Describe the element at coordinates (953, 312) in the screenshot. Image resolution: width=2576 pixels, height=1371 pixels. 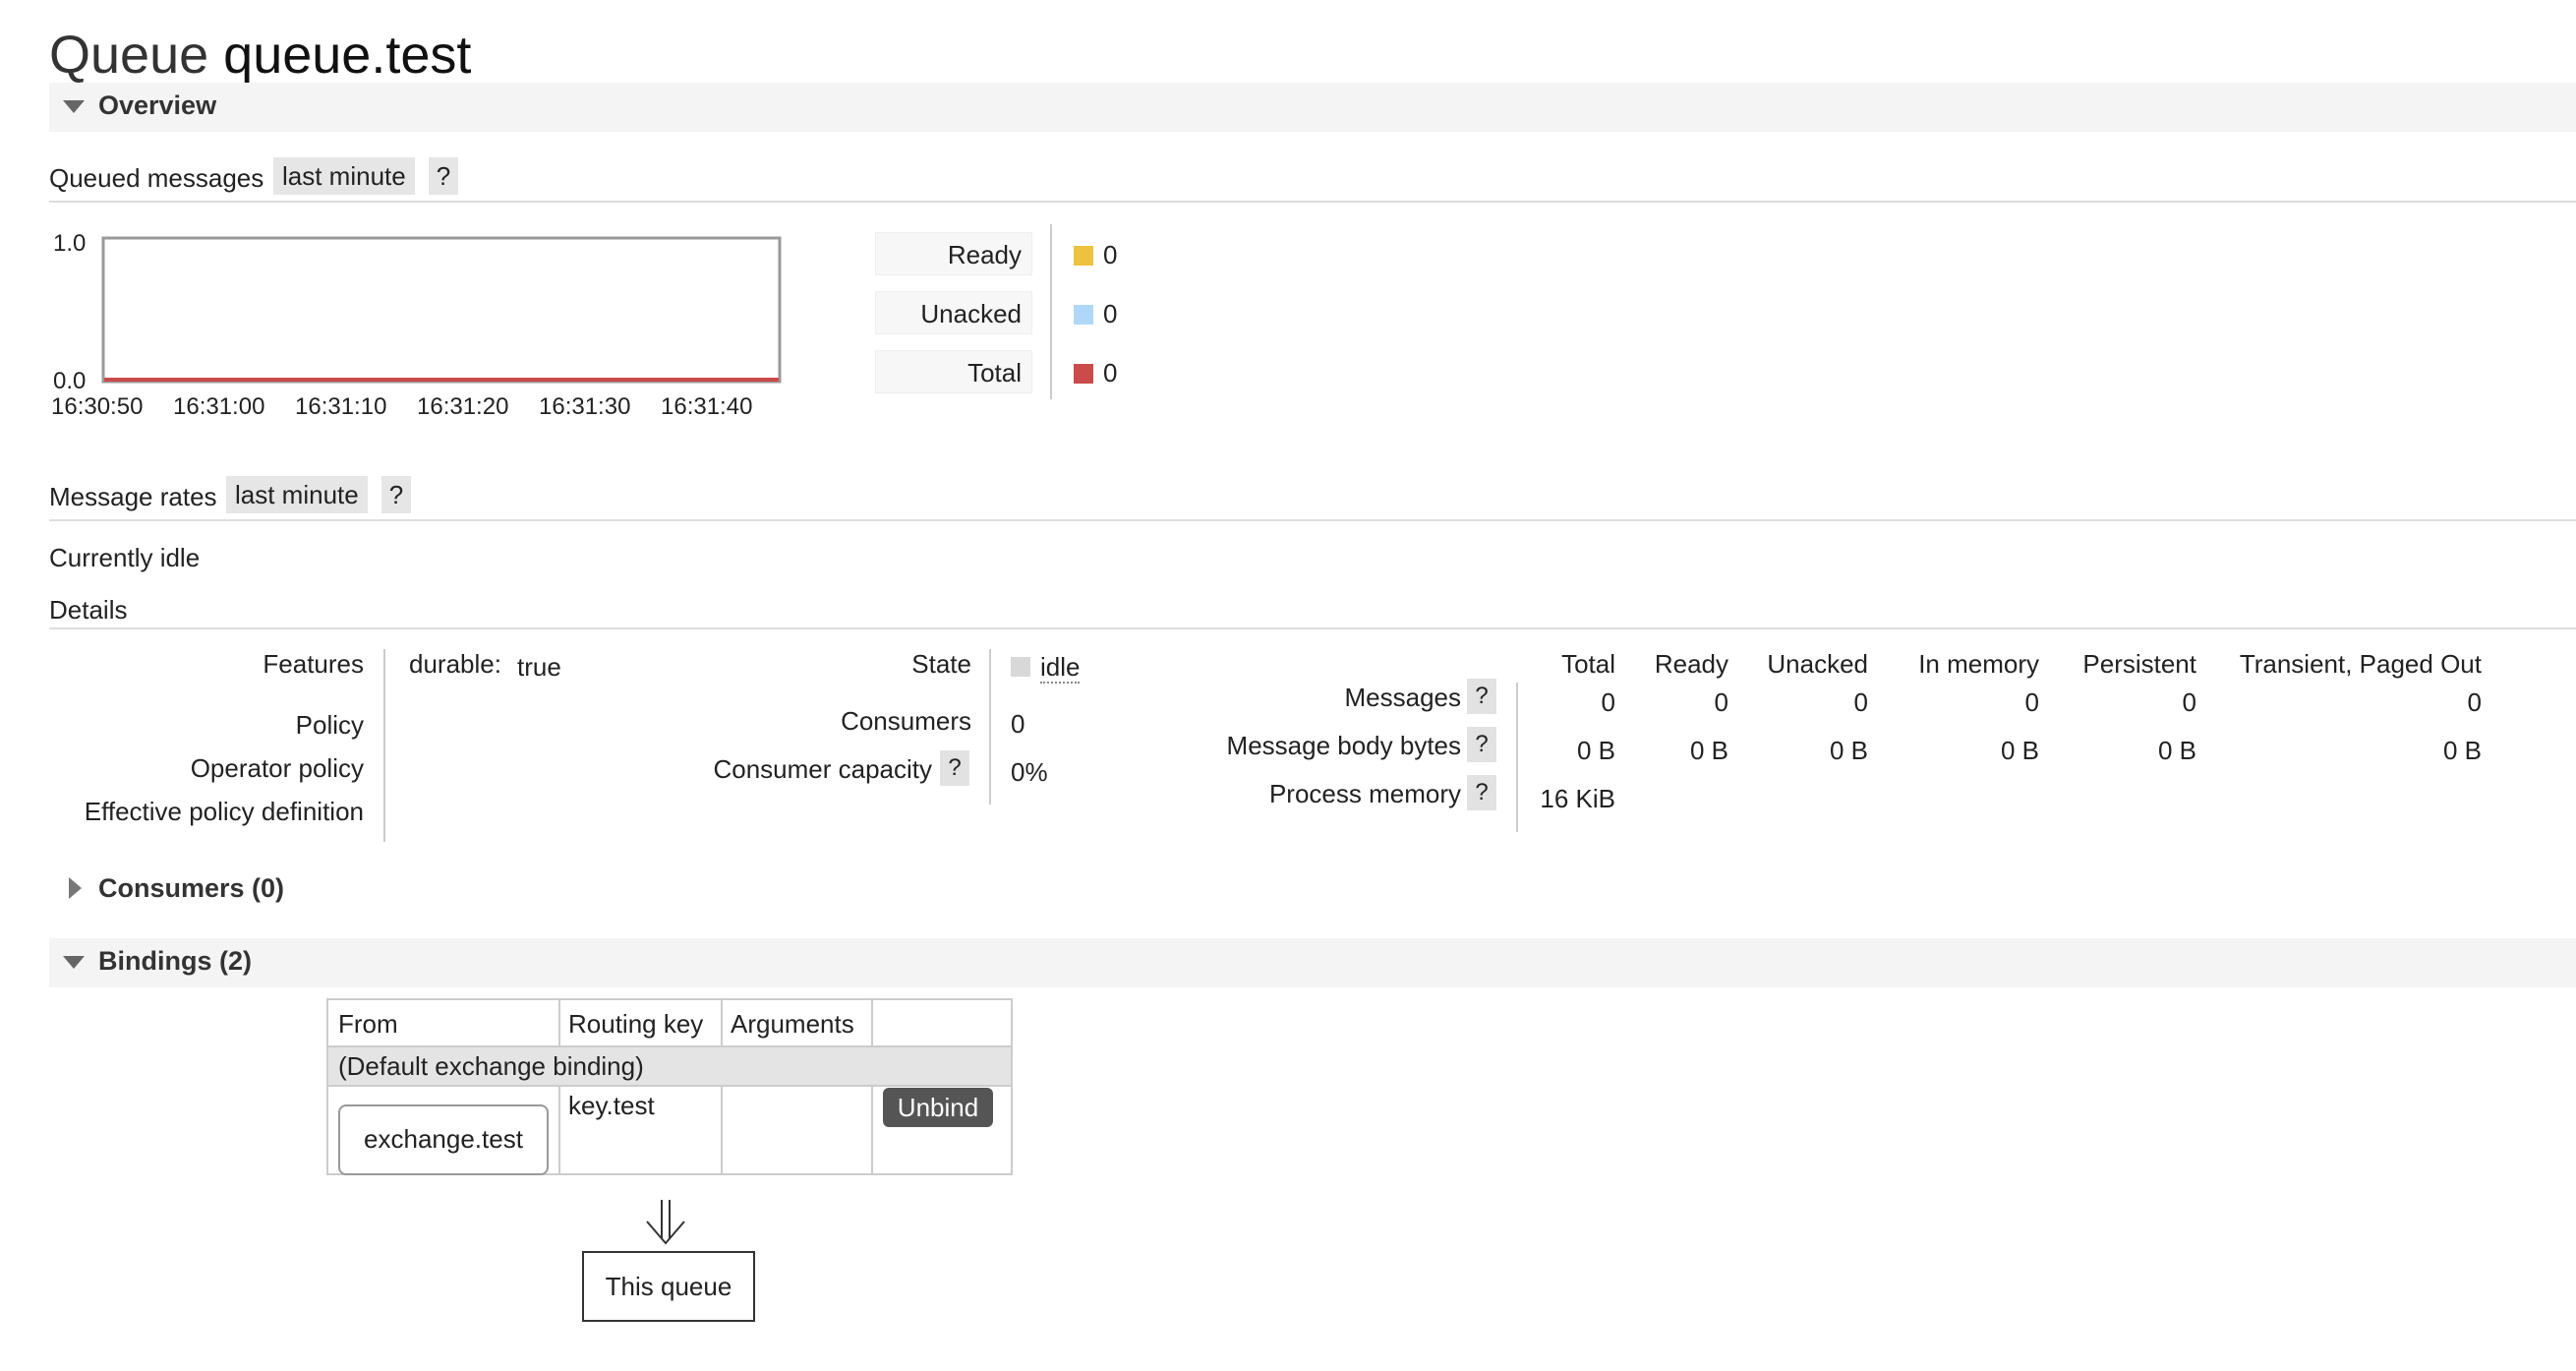
I see `legend-unacked: Unacked` at that location.